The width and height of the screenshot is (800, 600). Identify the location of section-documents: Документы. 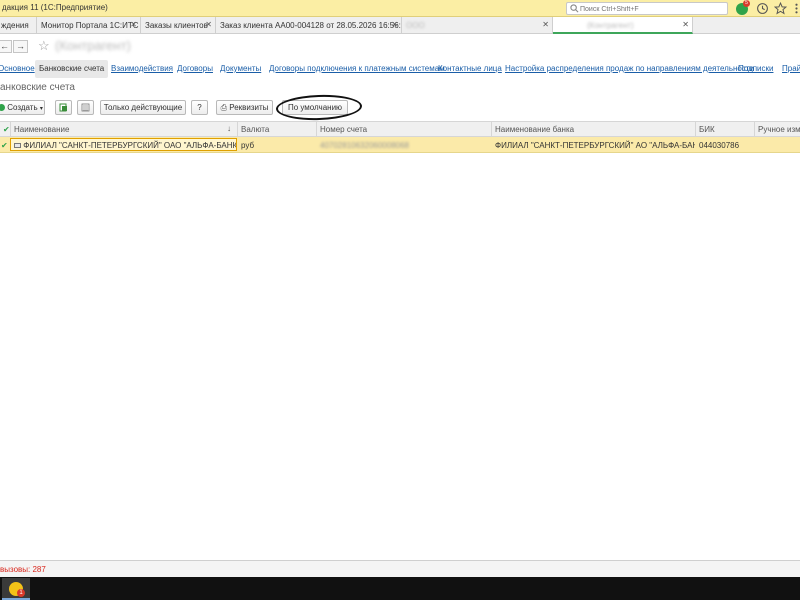
(240, 68).